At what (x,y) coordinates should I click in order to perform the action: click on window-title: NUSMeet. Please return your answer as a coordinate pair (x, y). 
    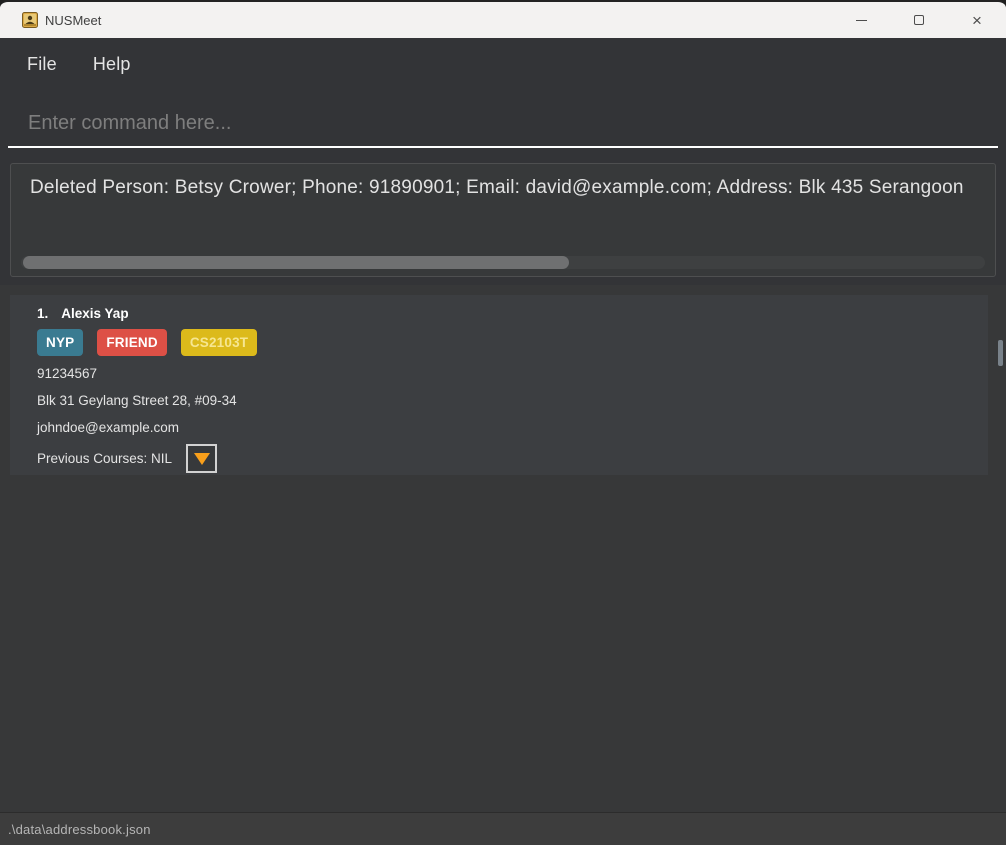
    Looking at the image, I should click on (73, 20).